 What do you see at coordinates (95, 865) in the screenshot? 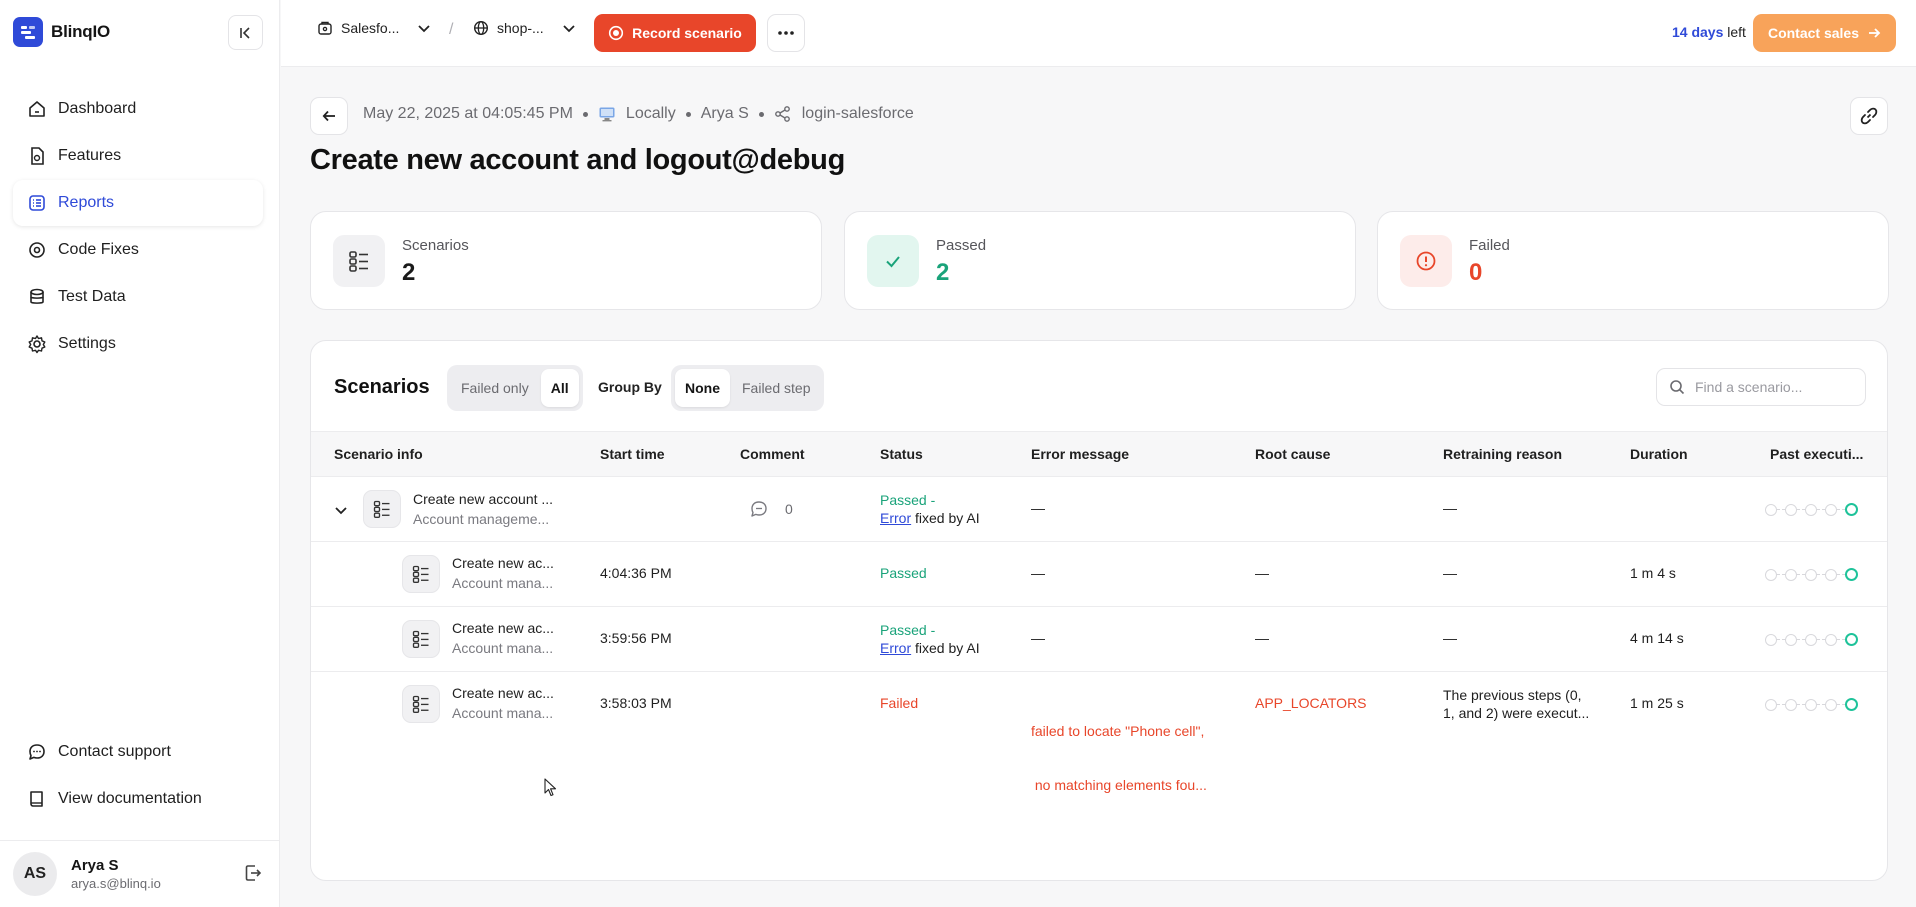
I see `user-name: Arya S` at bounding box center [95, 865].